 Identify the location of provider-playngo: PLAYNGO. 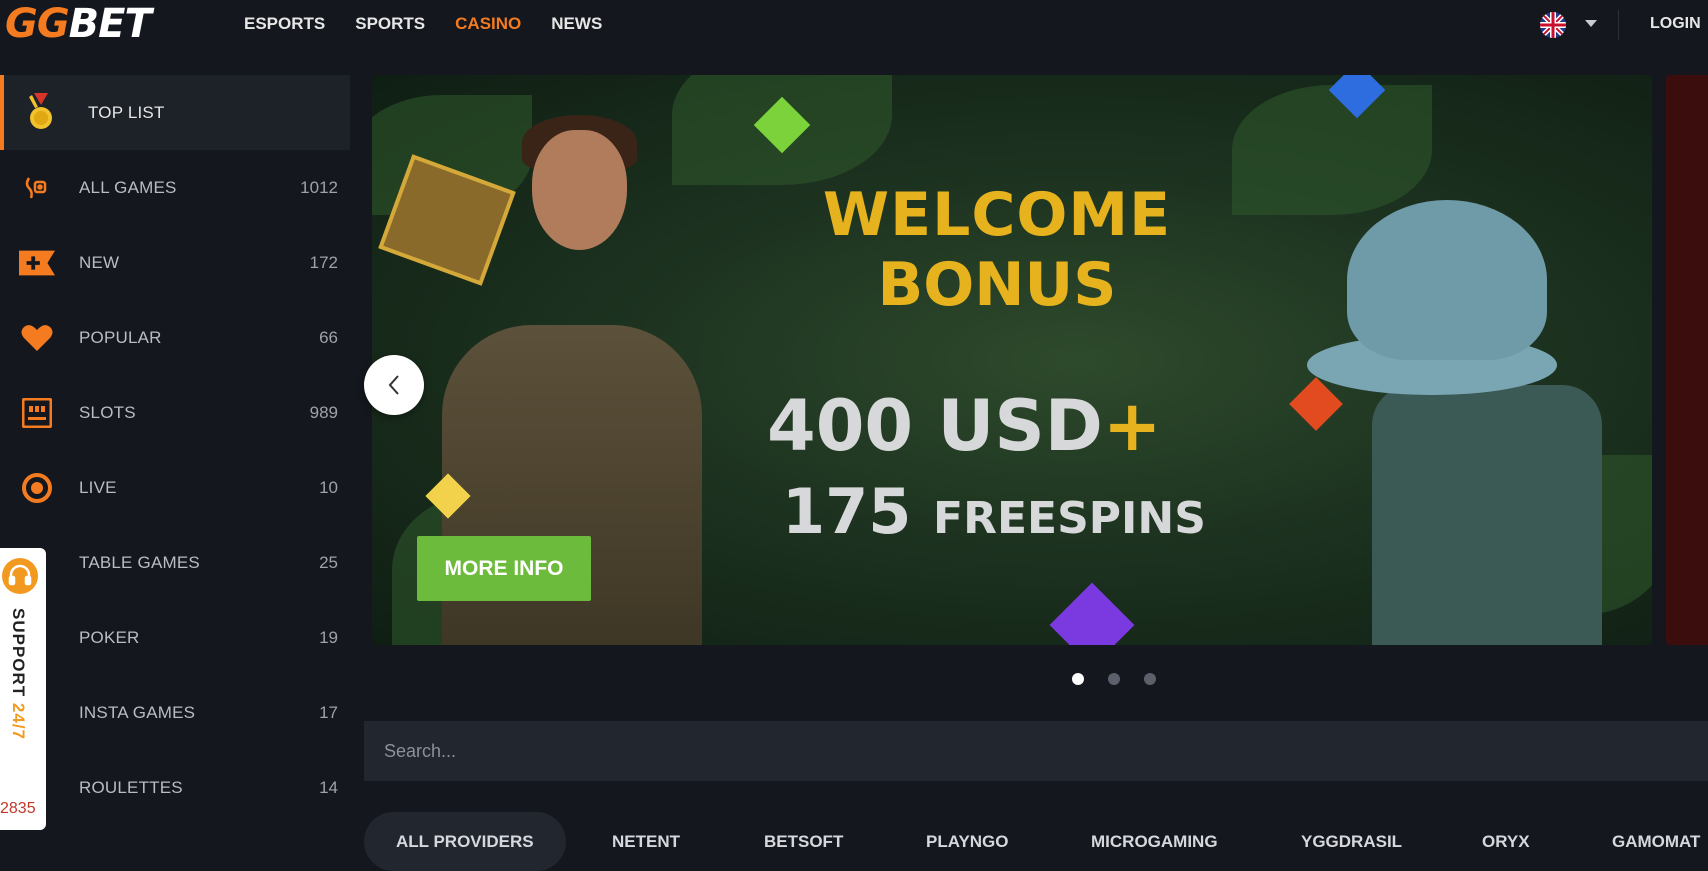
(967, 841).